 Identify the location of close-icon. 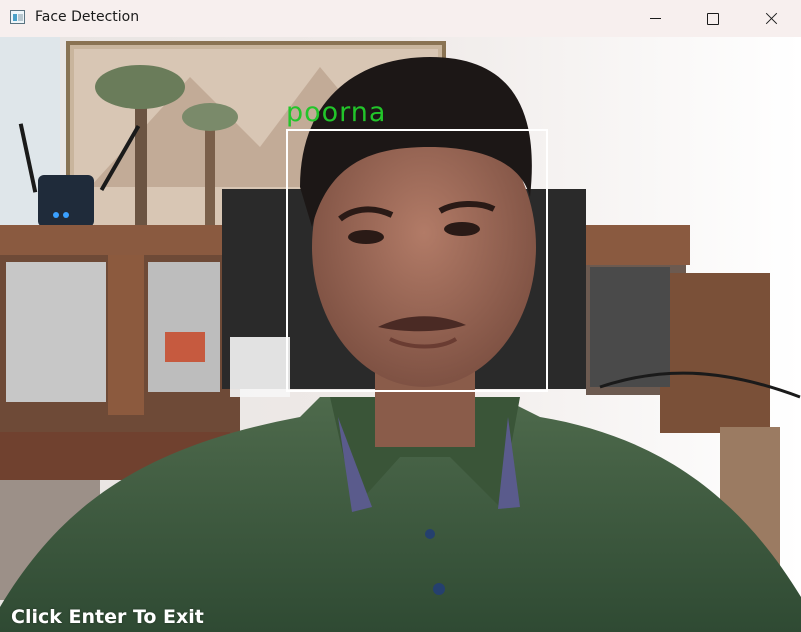
(771, 18).